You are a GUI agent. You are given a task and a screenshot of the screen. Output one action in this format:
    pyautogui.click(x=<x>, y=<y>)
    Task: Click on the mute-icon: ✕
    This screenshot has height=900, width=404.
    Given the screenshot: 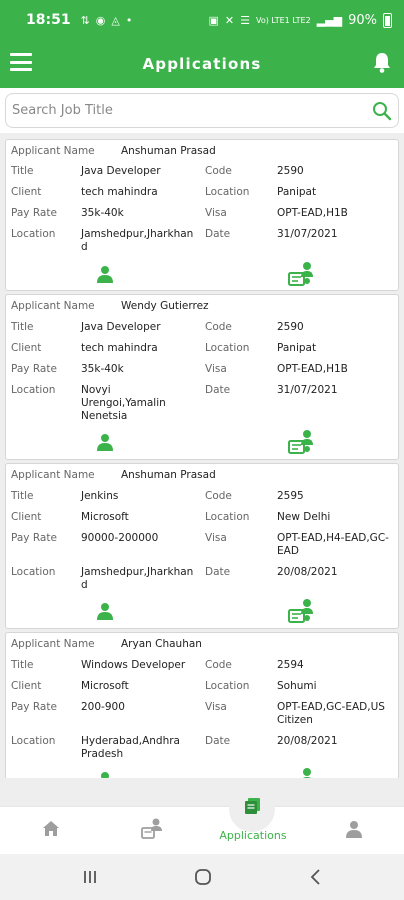 What is the action you would take?
    pyautogui.click(x=229, y=20)
    